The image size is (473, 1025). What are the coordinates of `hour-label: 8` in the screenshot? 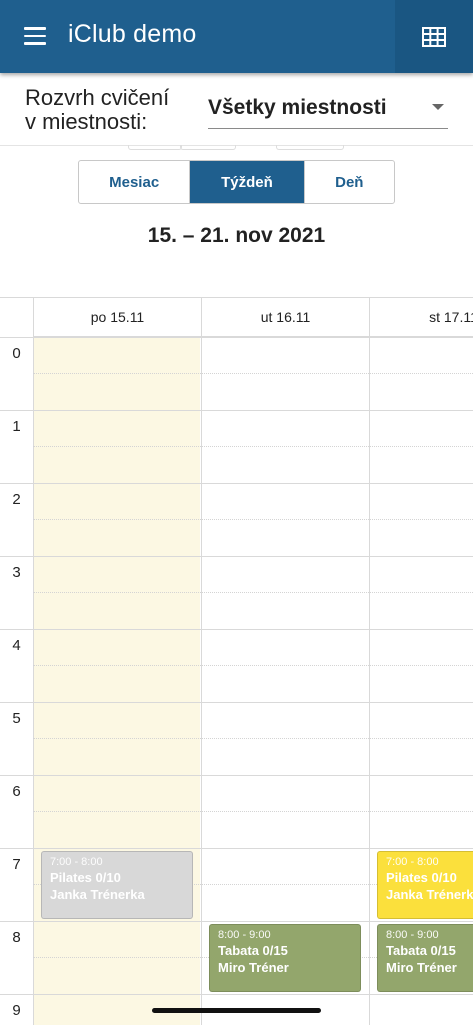 It's located at (16, 937).